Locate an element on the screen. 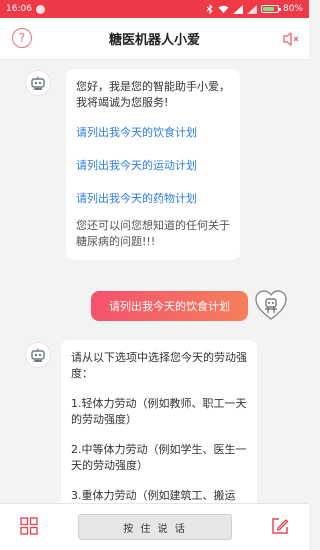 Image resolution: width=320 pixels, height=550 pixels. bluetooth-icon is located at coordinates (209, 9).